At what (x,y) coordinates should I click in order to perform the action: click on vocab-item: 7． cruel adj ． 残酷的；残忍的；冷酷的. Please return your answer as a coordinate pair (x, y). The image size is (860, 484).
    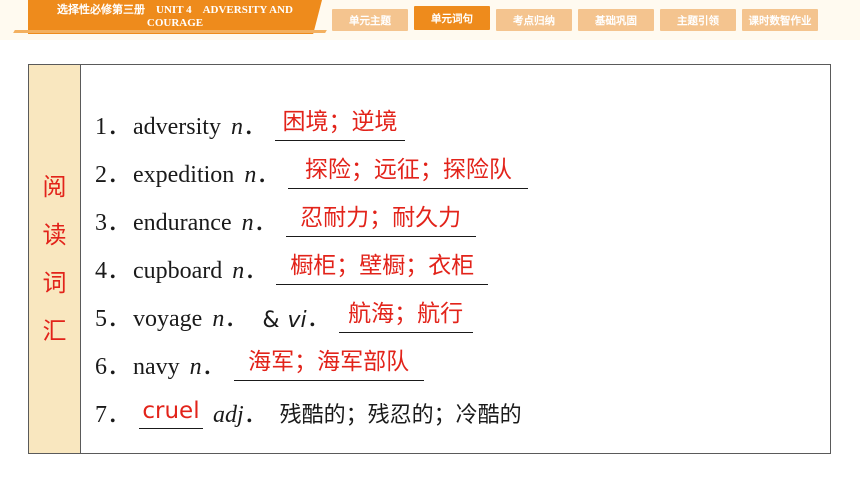
    Looking at the image, I should click on (455, 411).